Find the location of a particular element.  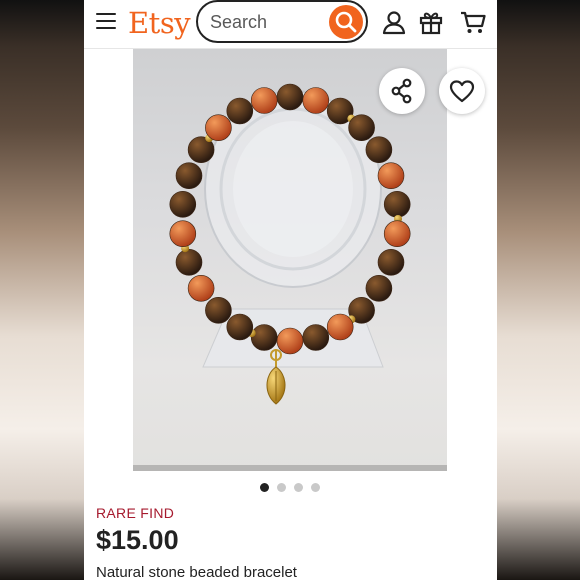

share-button is located at coordinates (402, 91).